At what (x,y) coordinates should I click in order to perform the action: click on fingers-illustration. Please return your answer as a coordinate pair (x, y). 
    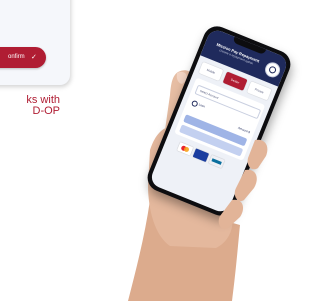
    Looking at the image, I should click on (243, 184).